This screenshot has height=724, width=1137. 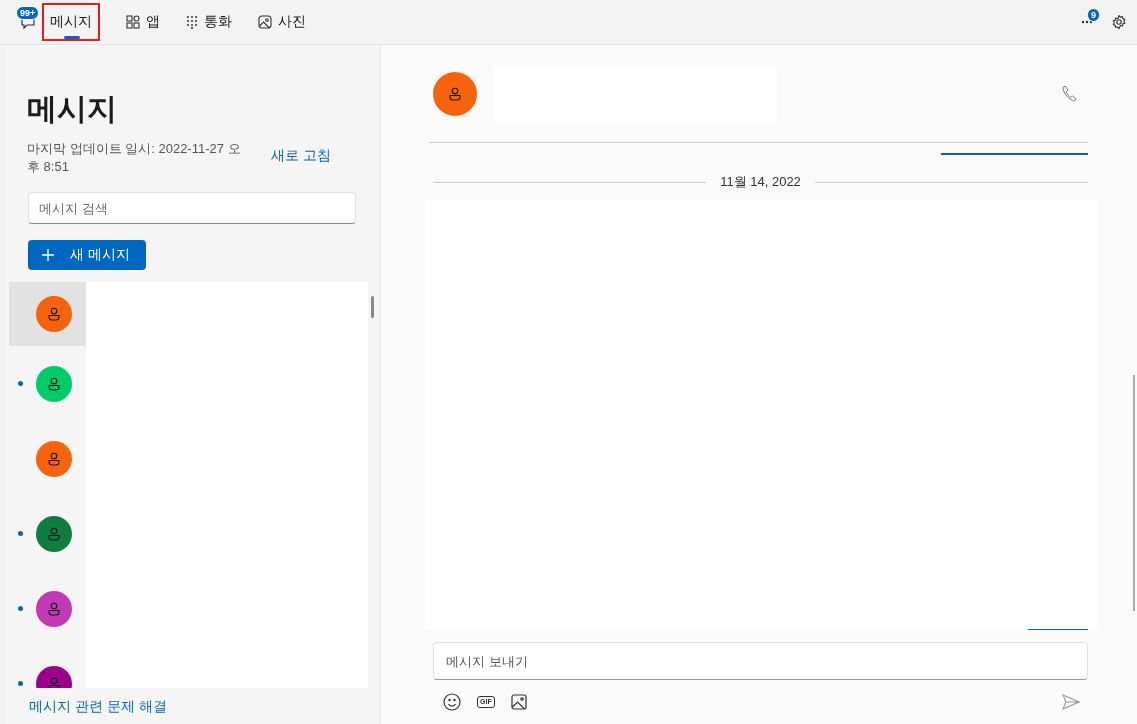 I want to click on troubleshoot-link: 메시지 관련 문제 해결, so click(x=204, y=707).